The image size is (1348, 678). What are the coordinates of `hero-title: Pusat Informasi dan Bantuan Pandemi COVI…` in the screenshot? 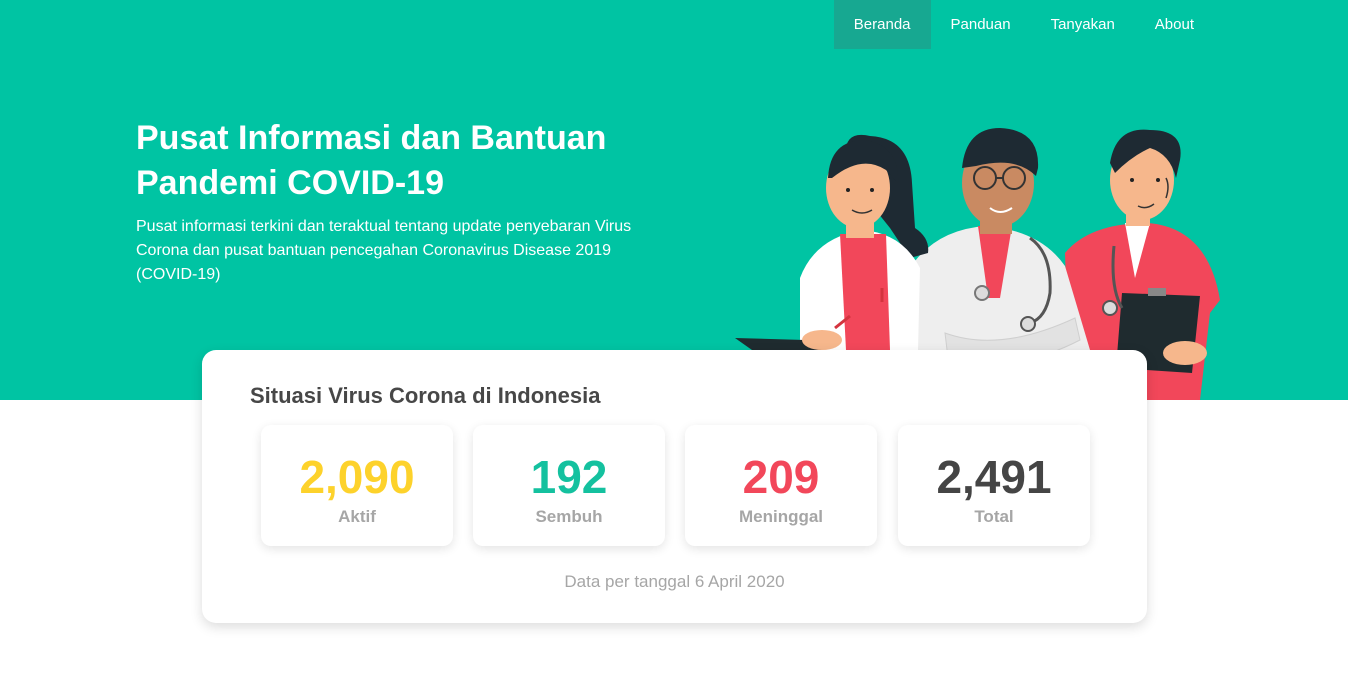 It's located at (371, 160).